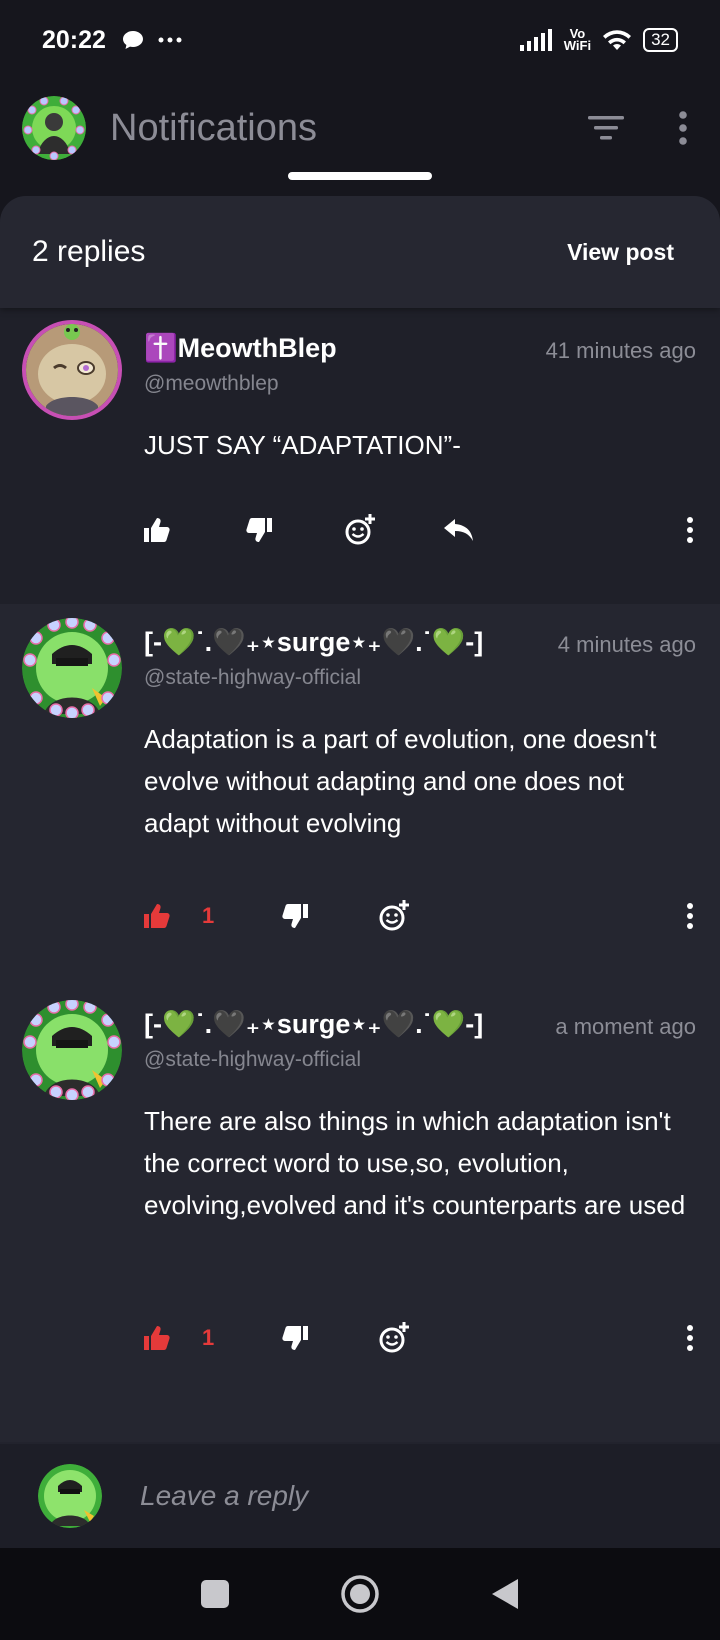 This screenshot has width=720, height=1640. I want to click on more-dots-icon, so click(170, 40).